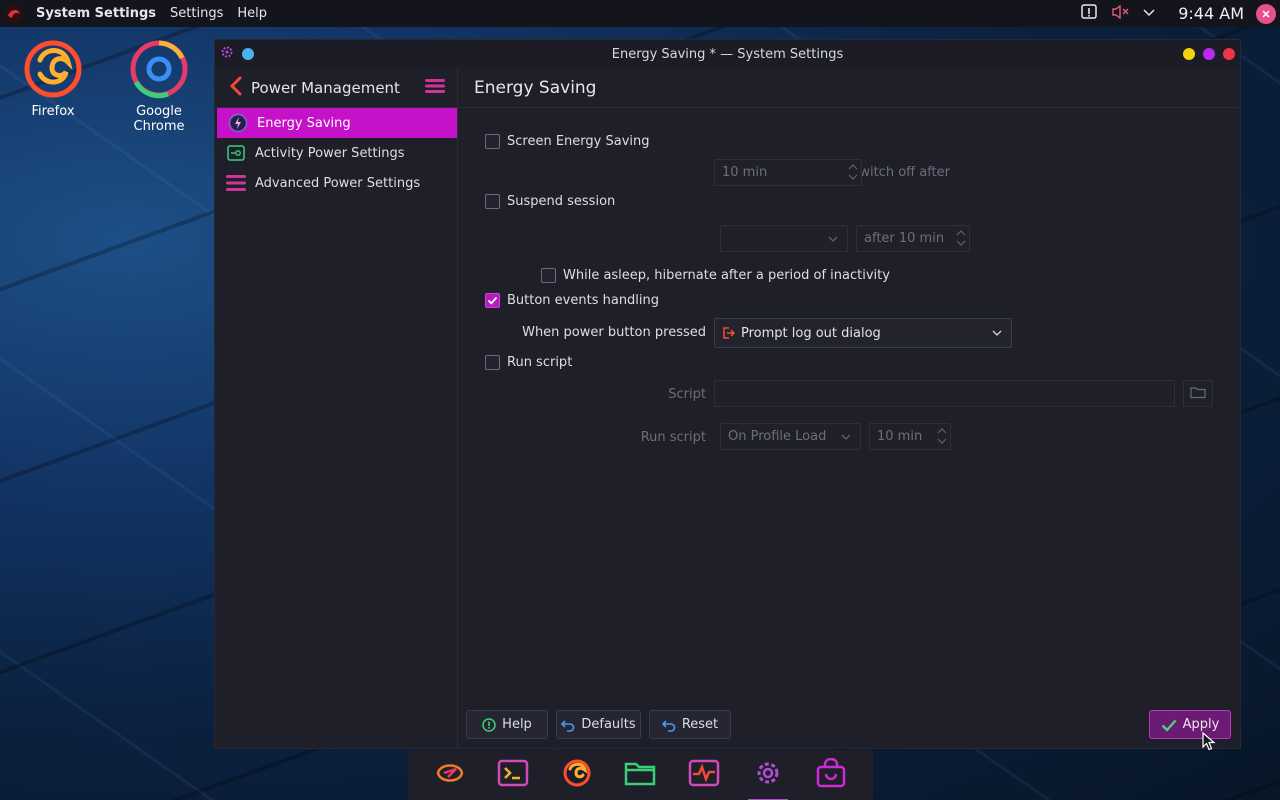  I want to click on store-icon, so click(831, 774).